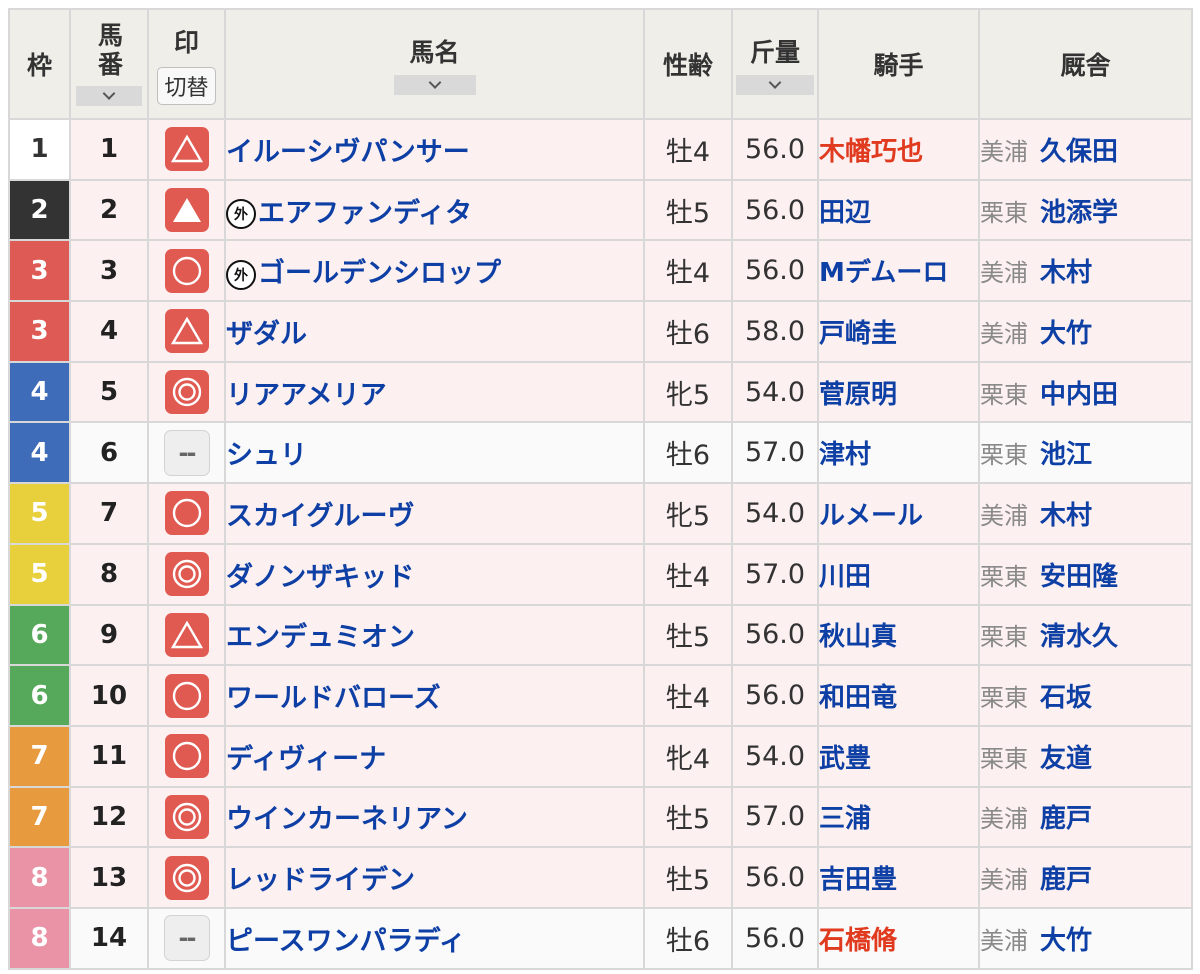  Describe the element at coordinates (109, 635) in the screenshot. I see `horse-number-cell: 9` at that location.